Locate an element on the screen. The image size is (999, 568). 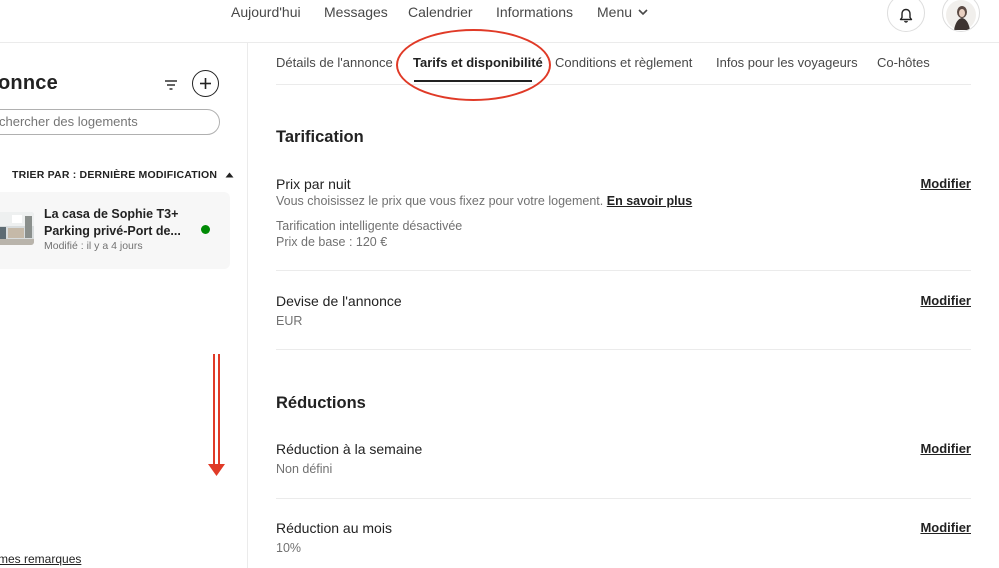
menu-label: Menu is located at coordinates (615, 12).